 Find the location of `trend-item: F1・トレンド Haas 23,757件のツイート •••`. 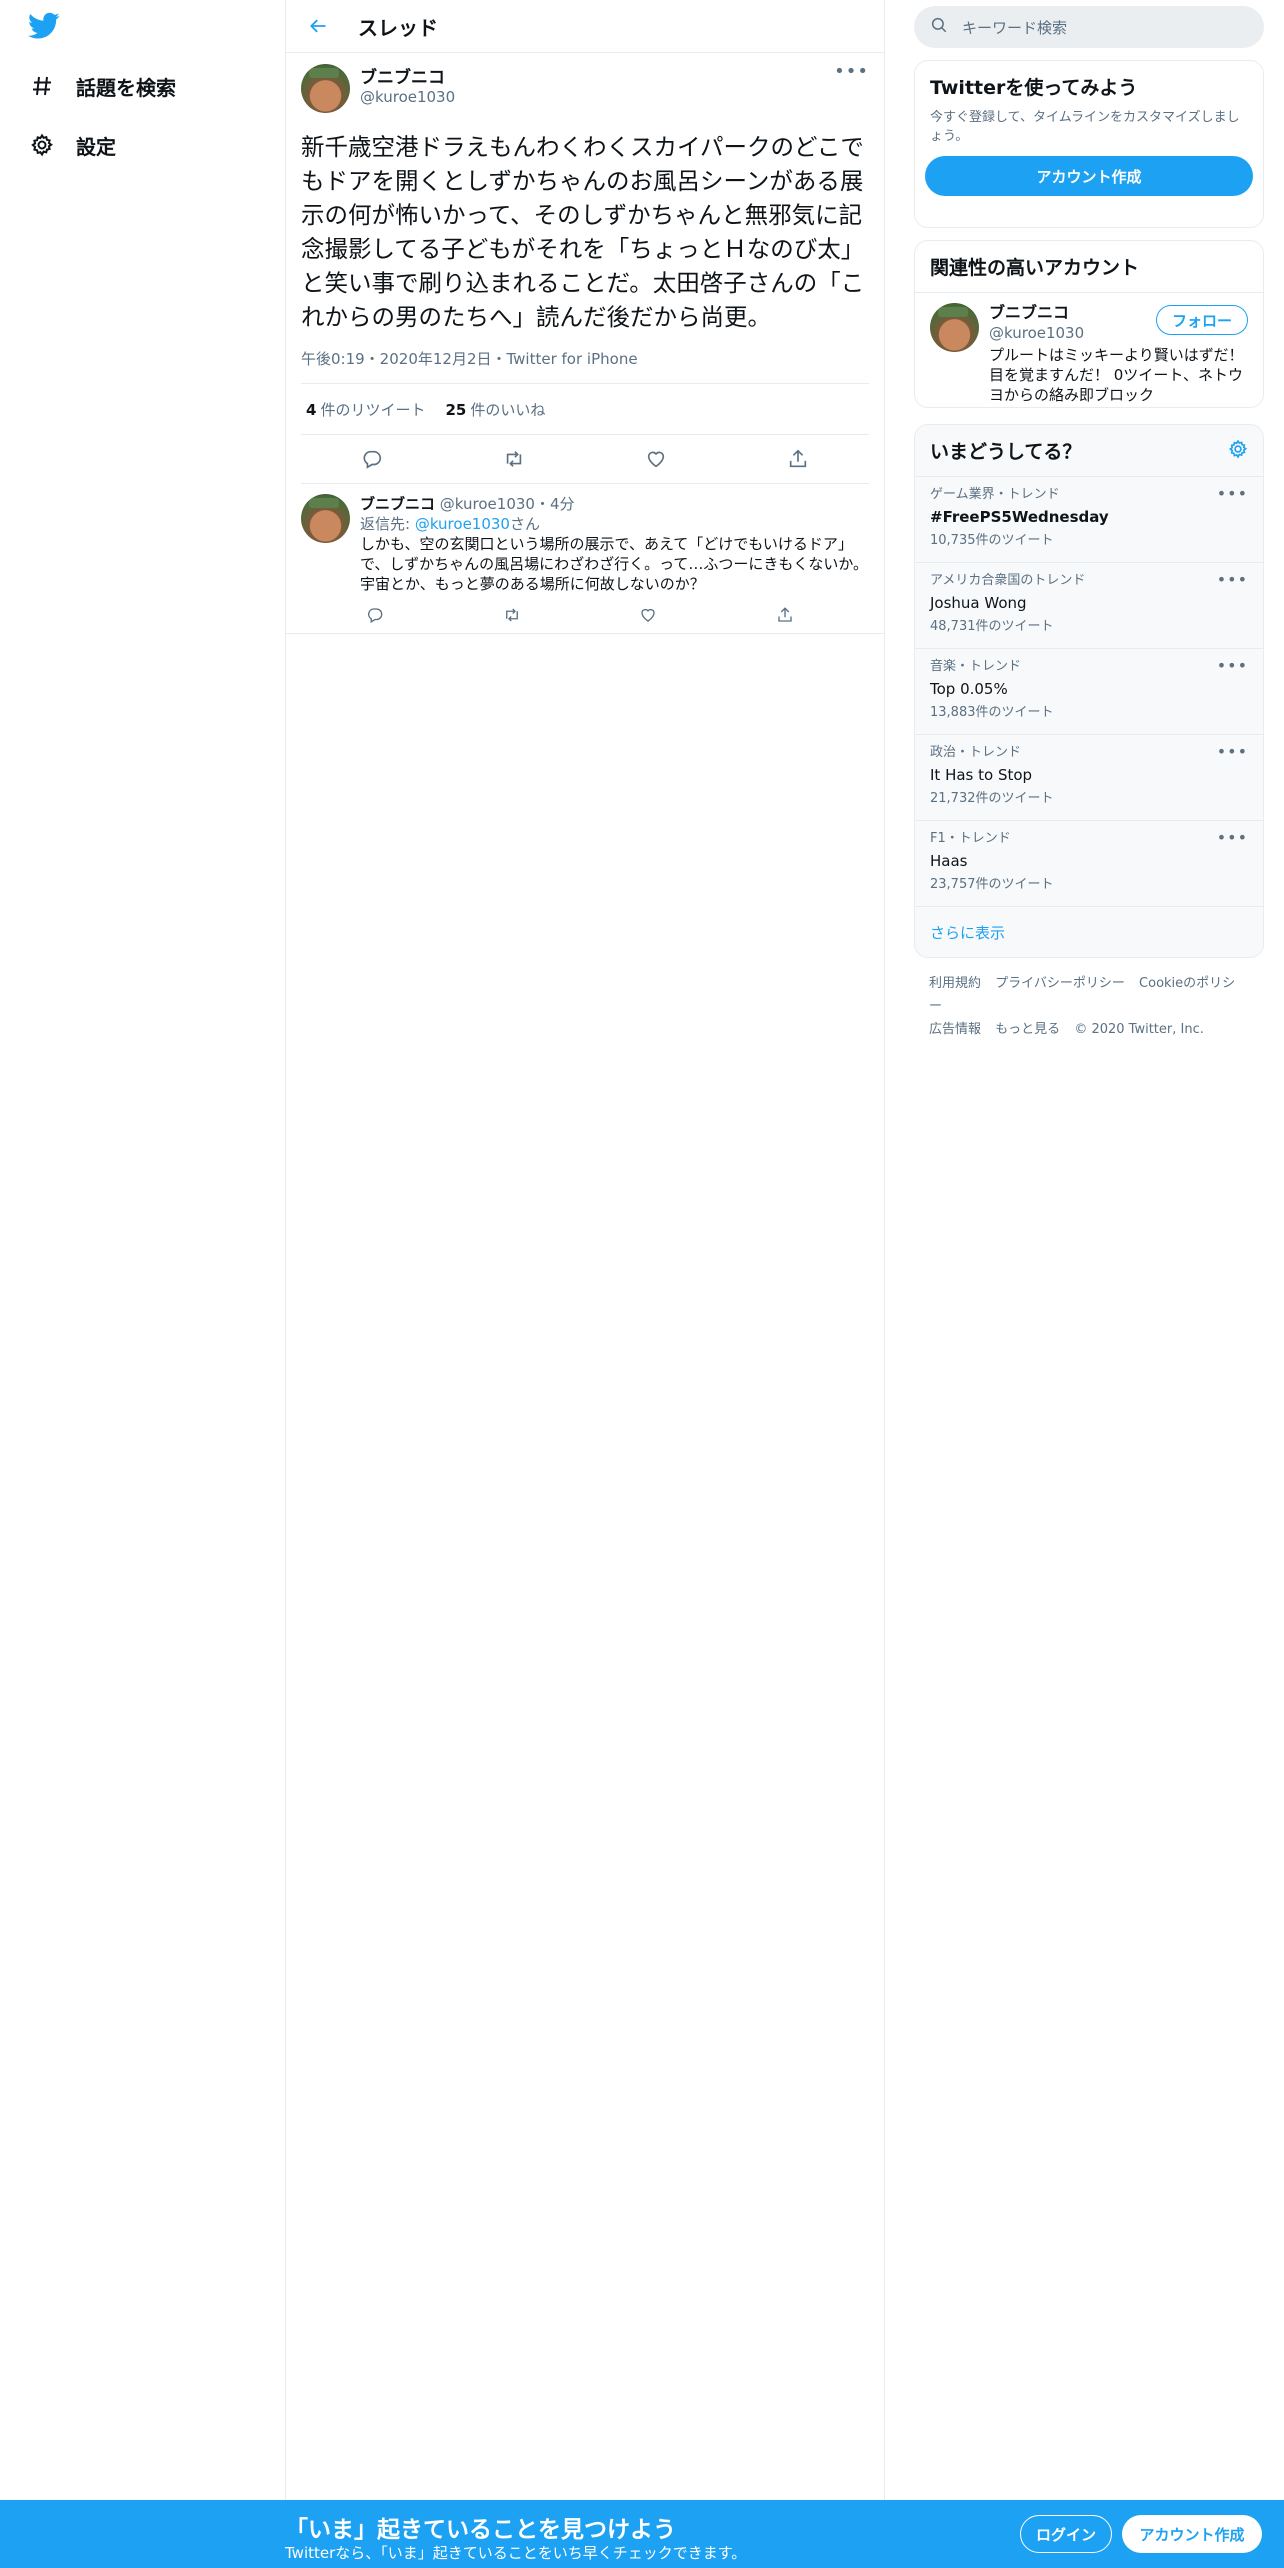

trend-item: F1・トレンド Haas 23,757件のツイート ••• is located at coordinates (1089, 864).